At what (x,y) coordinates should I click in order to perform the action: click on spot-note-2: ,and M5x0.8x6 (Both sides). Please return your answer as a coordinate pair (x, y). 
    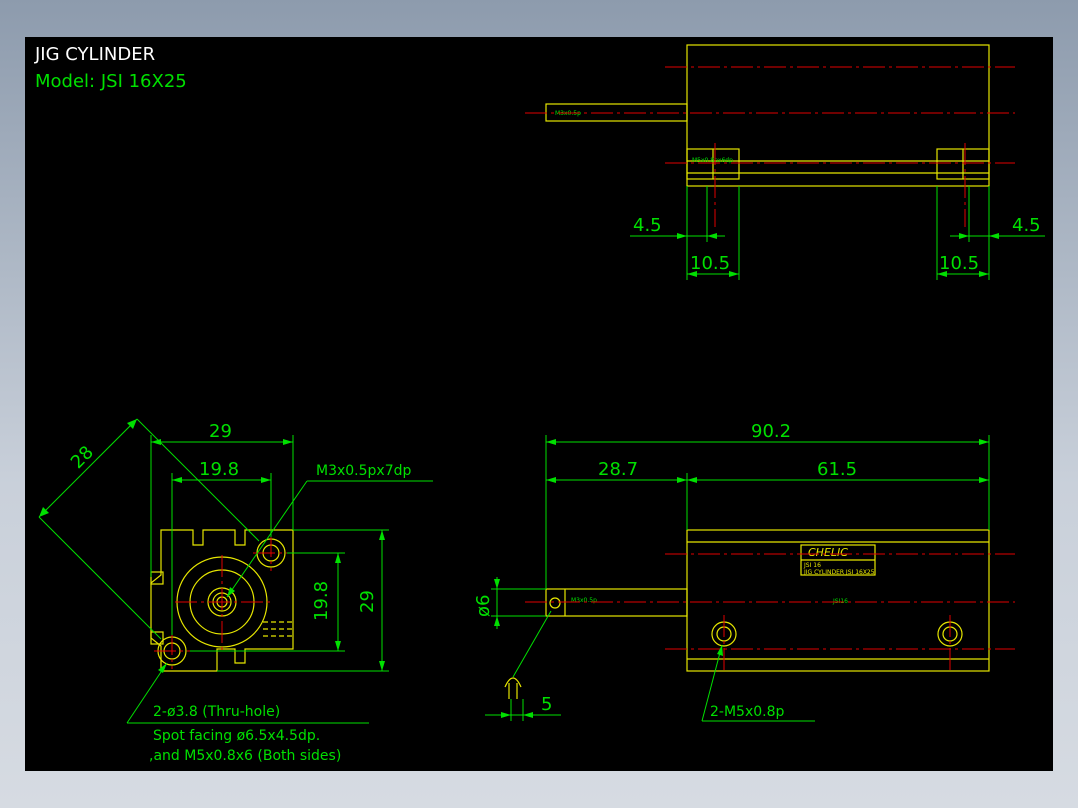
    Looking at the image, I should click on (245, 756).